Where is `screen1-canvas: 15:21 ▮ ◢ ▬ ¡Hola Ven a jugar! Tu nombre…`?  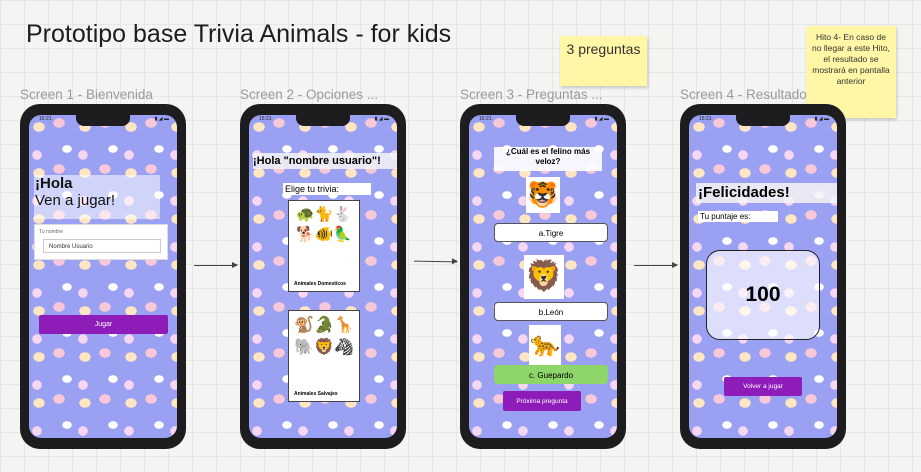
screen1-canvas: 15:21 ▮ ◢ ▬ ¡Hola Ven a jugar! Tu nombre… is located at coordinates (103, 276).